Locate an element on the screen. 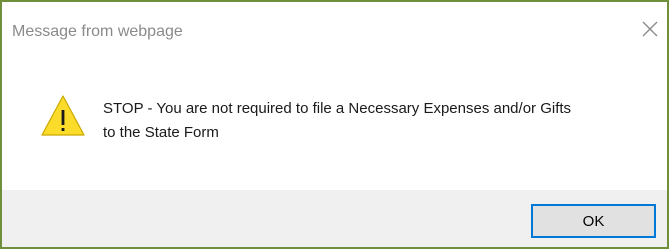 The image size is (669, 249). message-line-2: to the State Form is located at coordinates (161, 132).